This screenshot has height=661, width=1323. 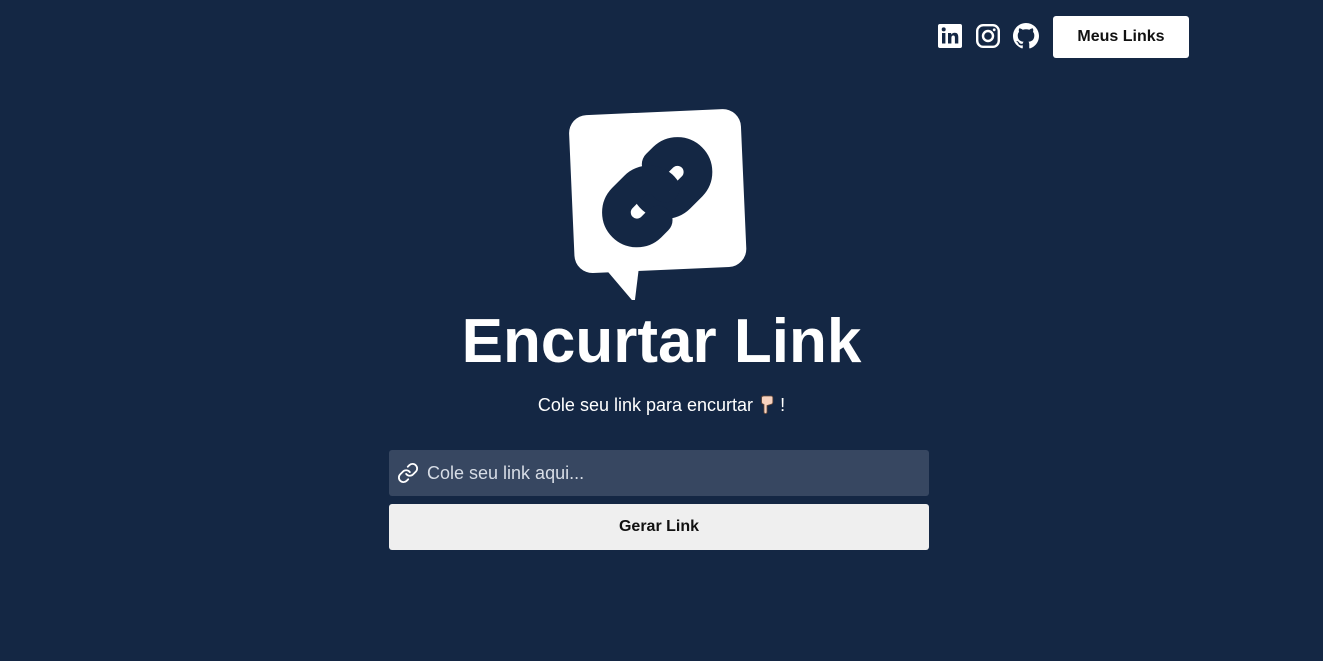 I want to click on generate-link-button: Gerar Link, so click(x=659, y=527).